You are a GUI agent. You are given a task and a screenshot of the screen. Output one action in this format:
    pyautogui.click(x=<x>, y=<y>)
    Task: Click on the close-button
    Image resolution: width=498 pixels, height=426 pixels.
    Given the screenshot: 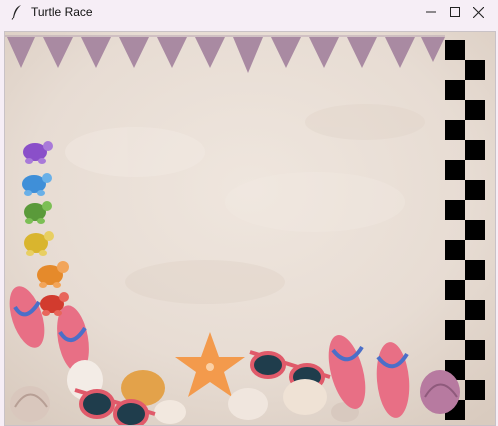 What is the action you would take?
    pyautogui.click(x=476, y=12)
    